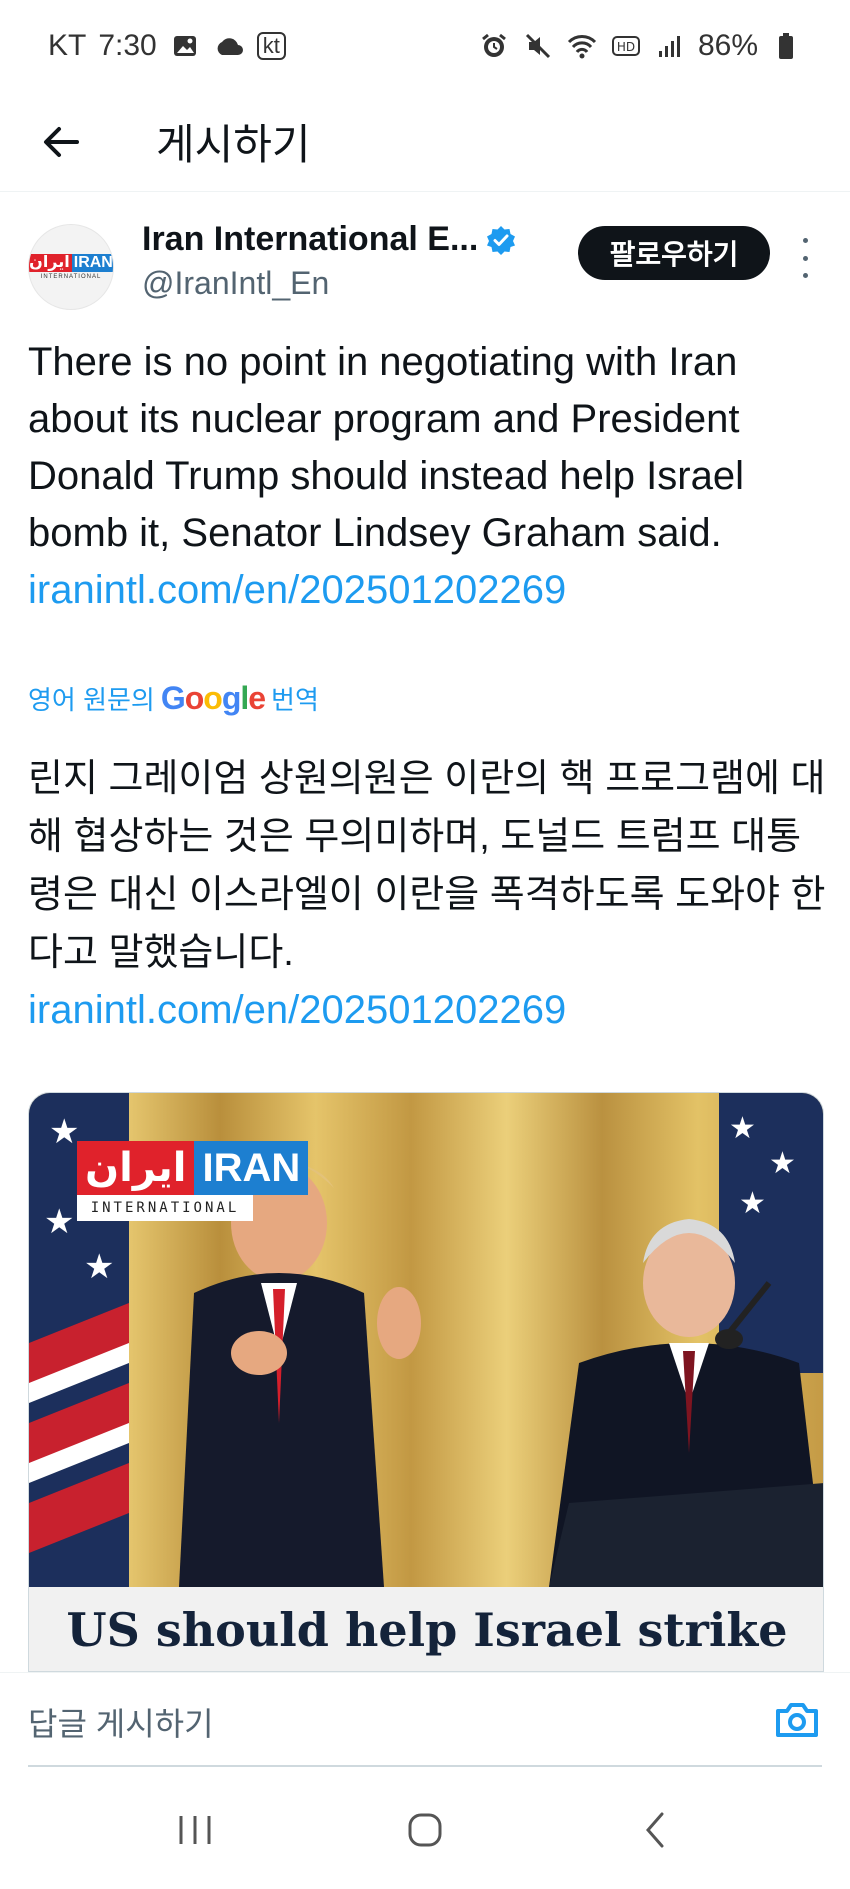 This screenshot has width=850, height=1889. I want to click on clock: 7:30, so click(127, 45).